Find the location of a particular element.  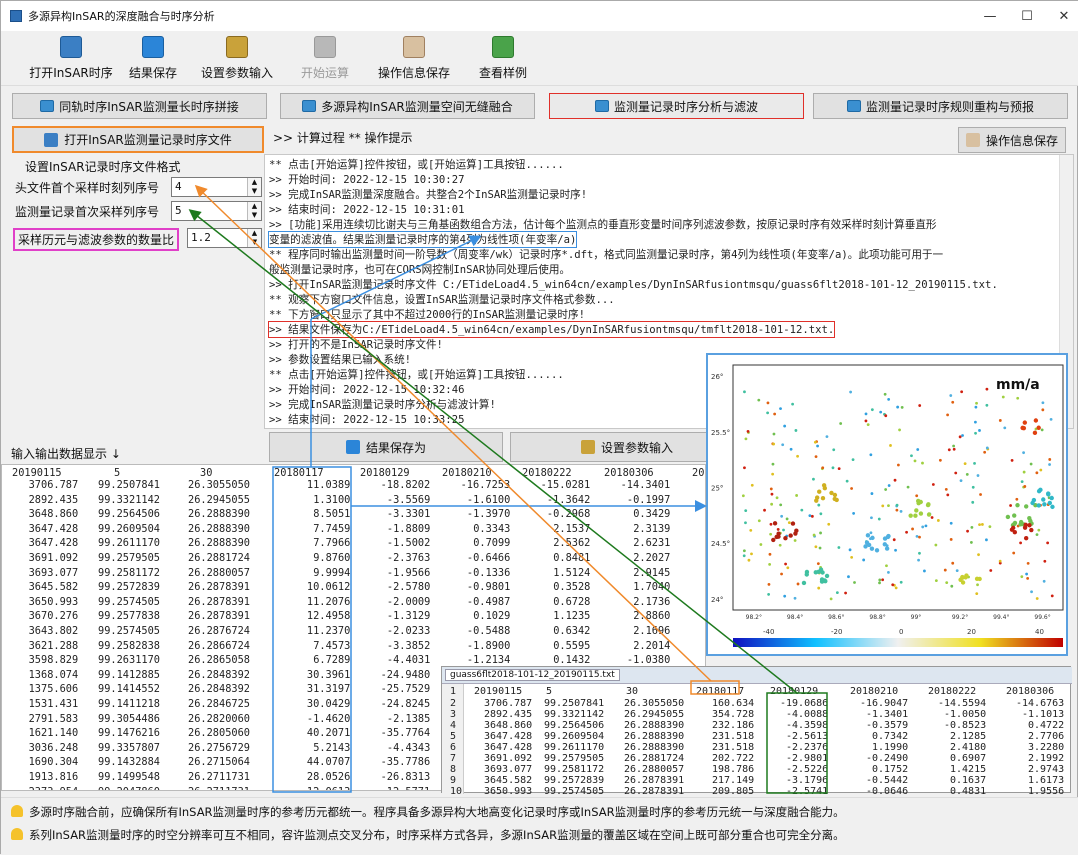

editor-cell: 99.2564506 is located at coordinates (574, 725).